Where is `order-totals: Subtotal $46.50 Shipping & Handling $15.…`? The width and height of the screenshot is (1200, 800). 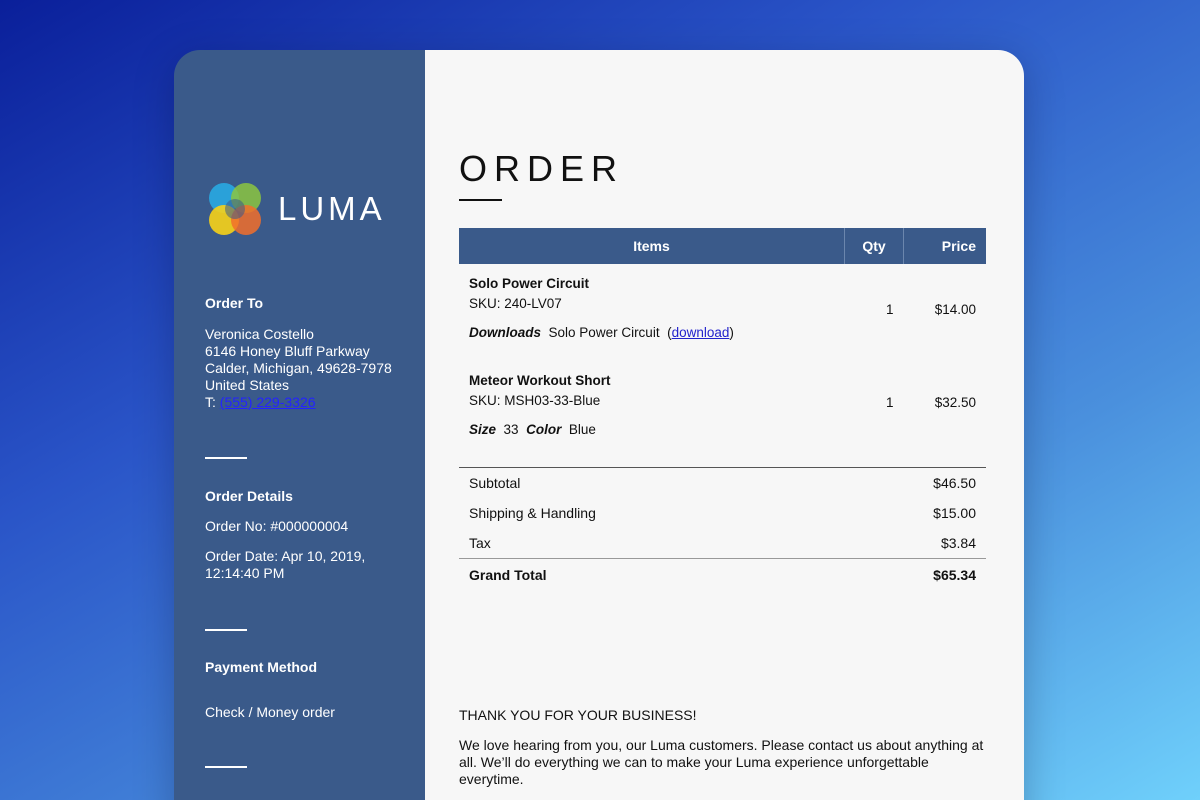 order-totals: Subtotal $46.50 Shipping & Handling $15.… is located at coordinates (722, 529).